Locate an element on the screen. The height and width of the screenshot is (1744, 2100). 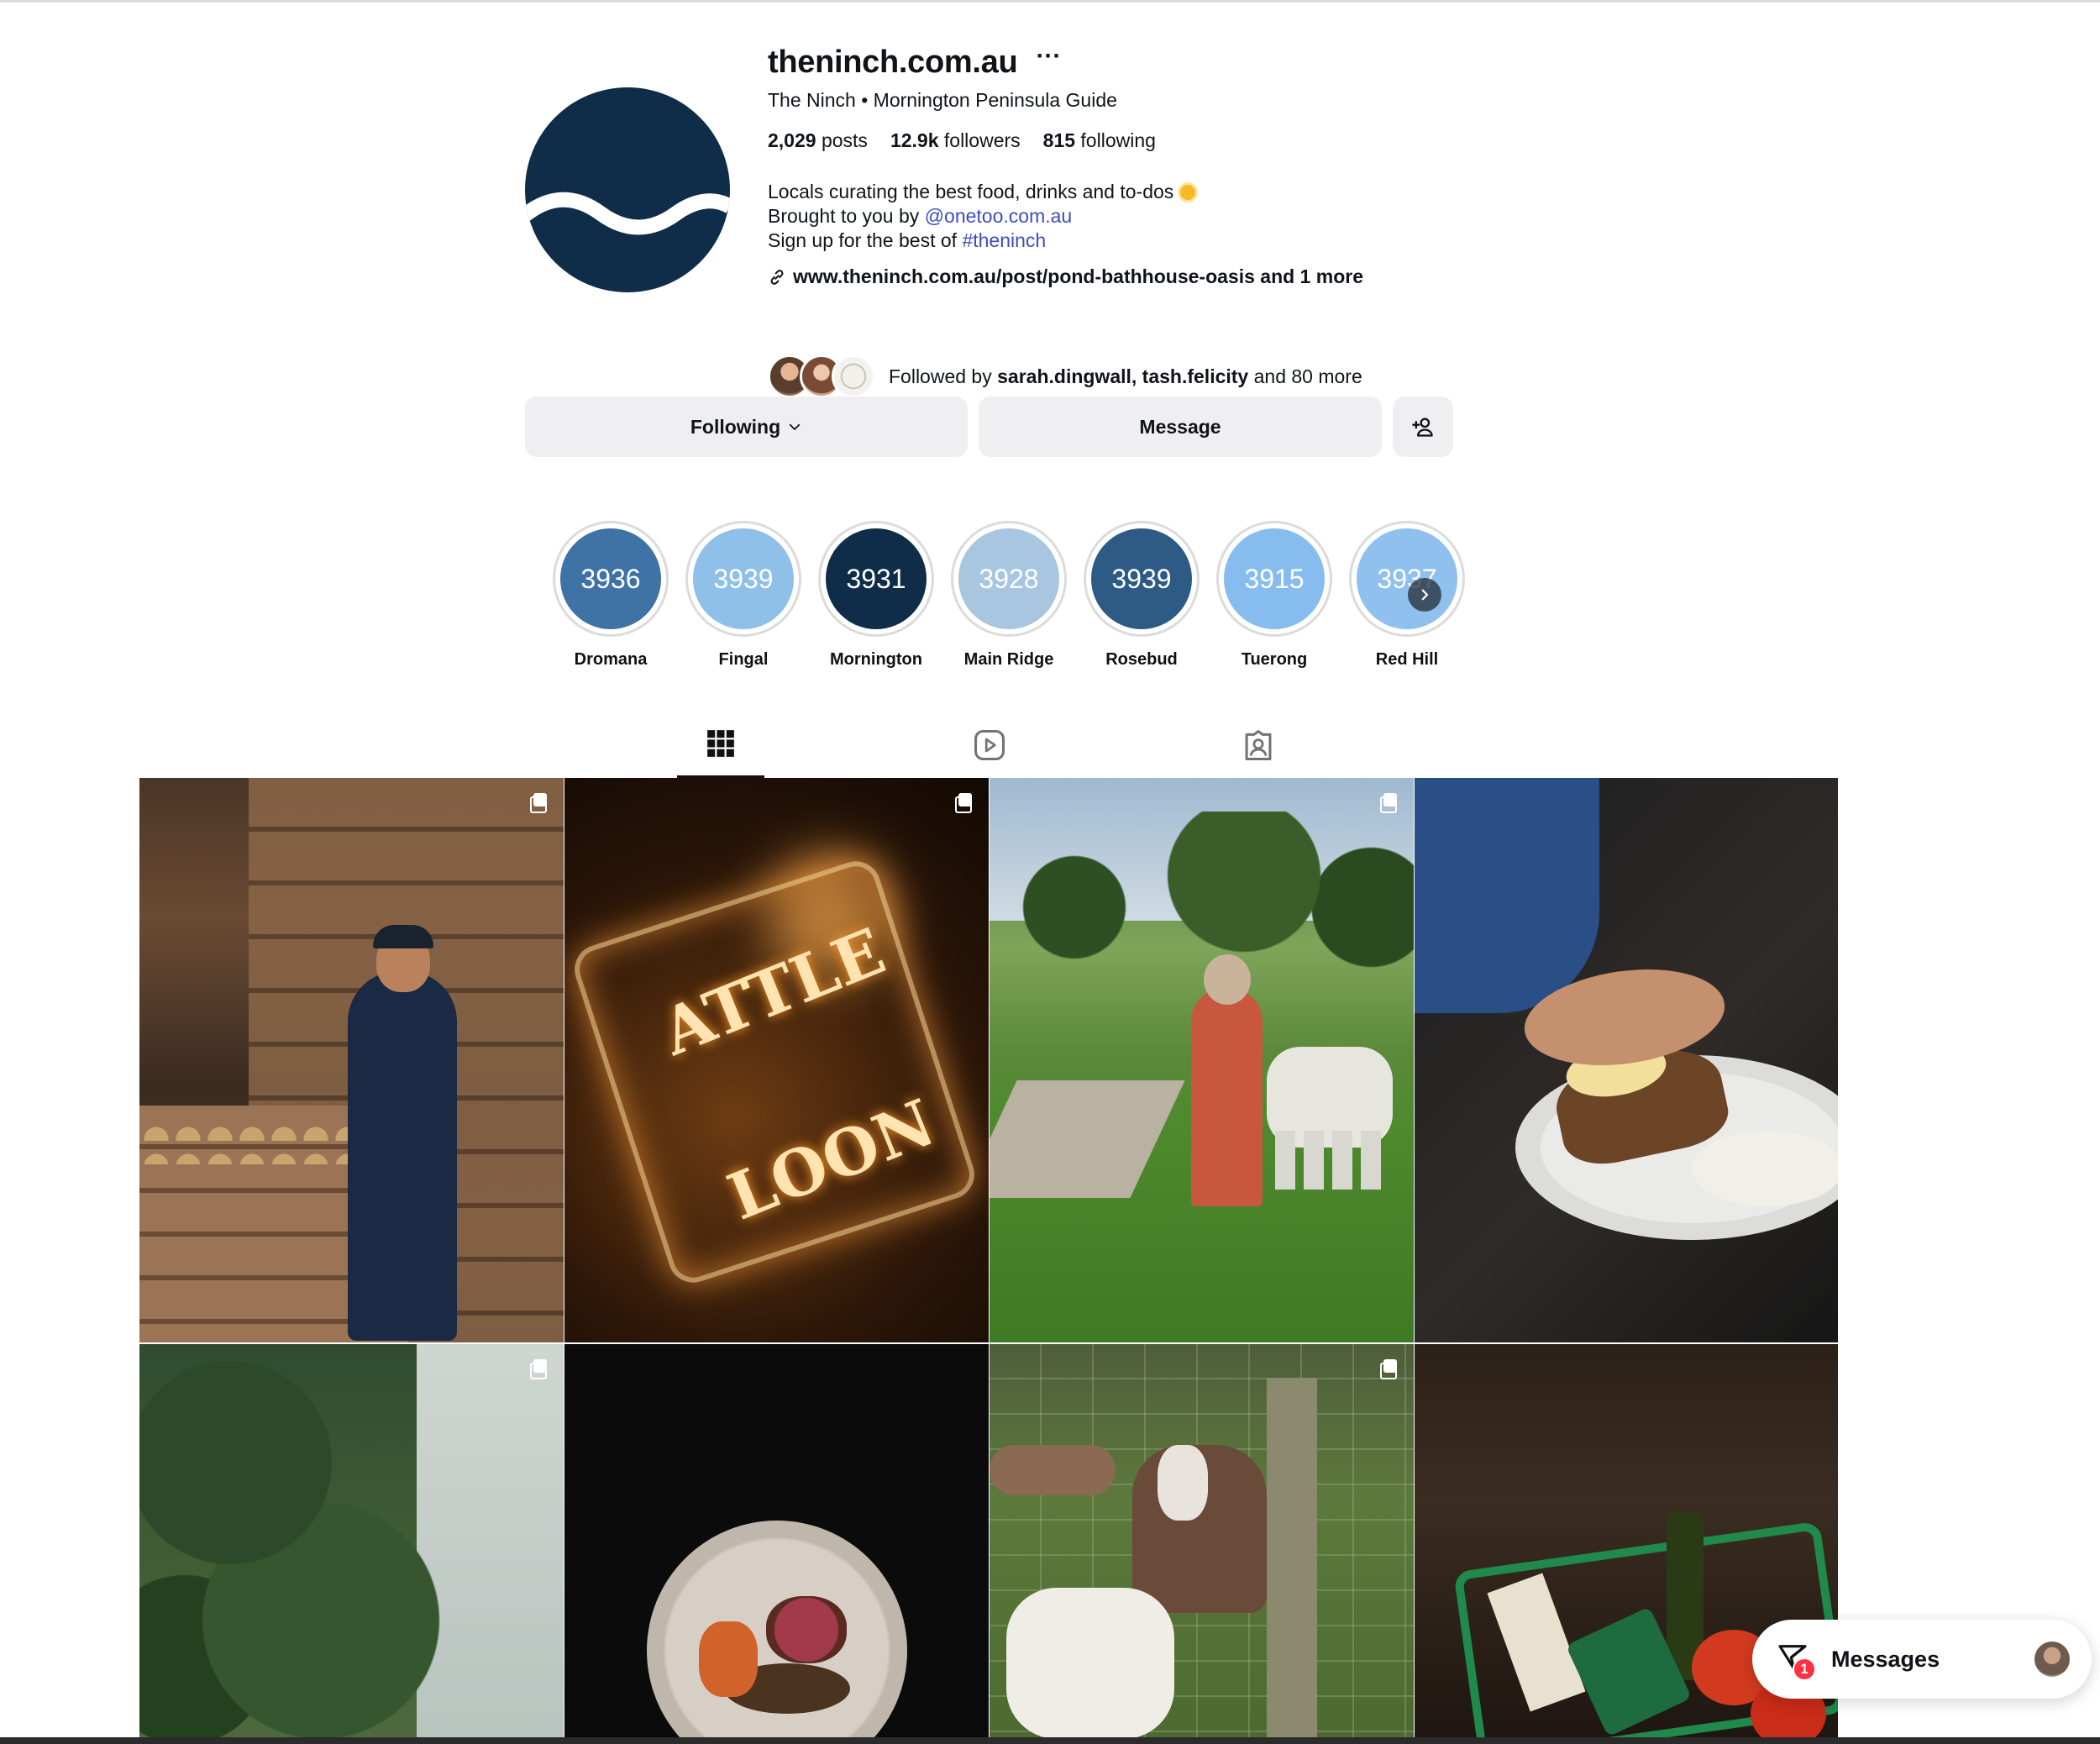
highlight-main-ridge: 3928 Main Ridge is located at coordinates (1008, 595).